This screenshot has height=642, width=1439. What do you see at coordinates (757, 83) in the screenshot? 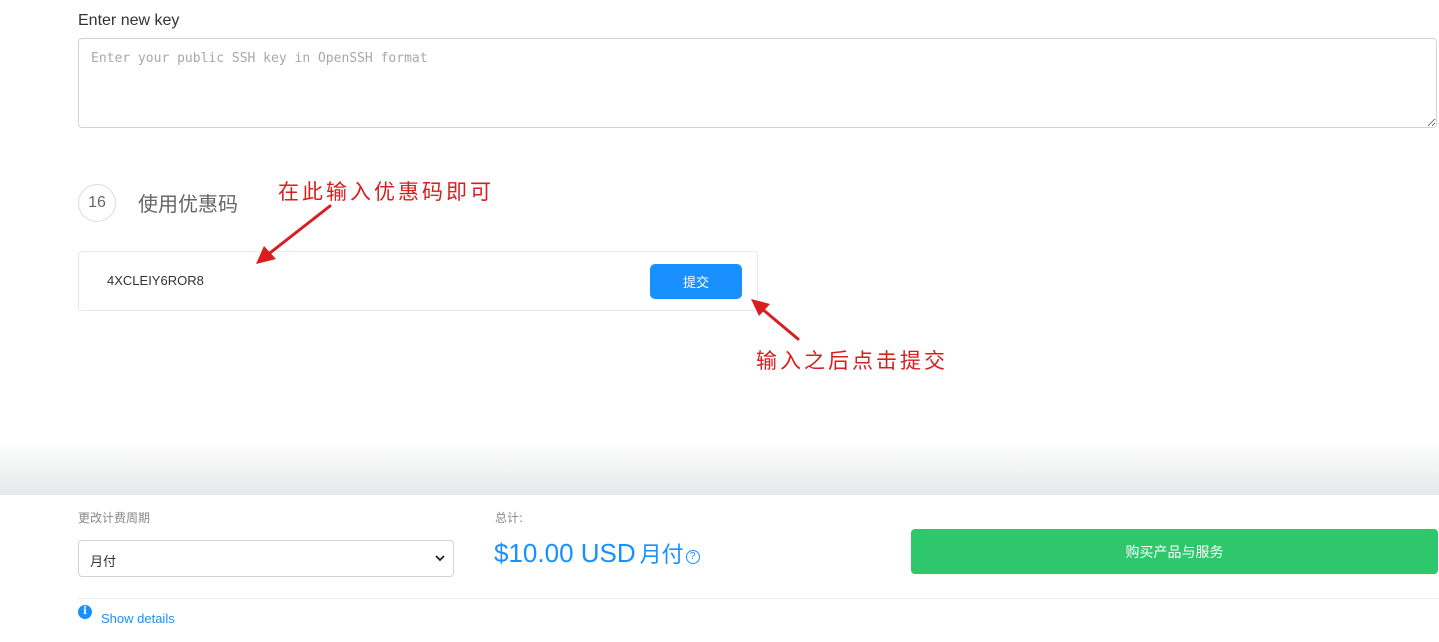
I see `ssh-key-input` at bounding box center [757, 83].